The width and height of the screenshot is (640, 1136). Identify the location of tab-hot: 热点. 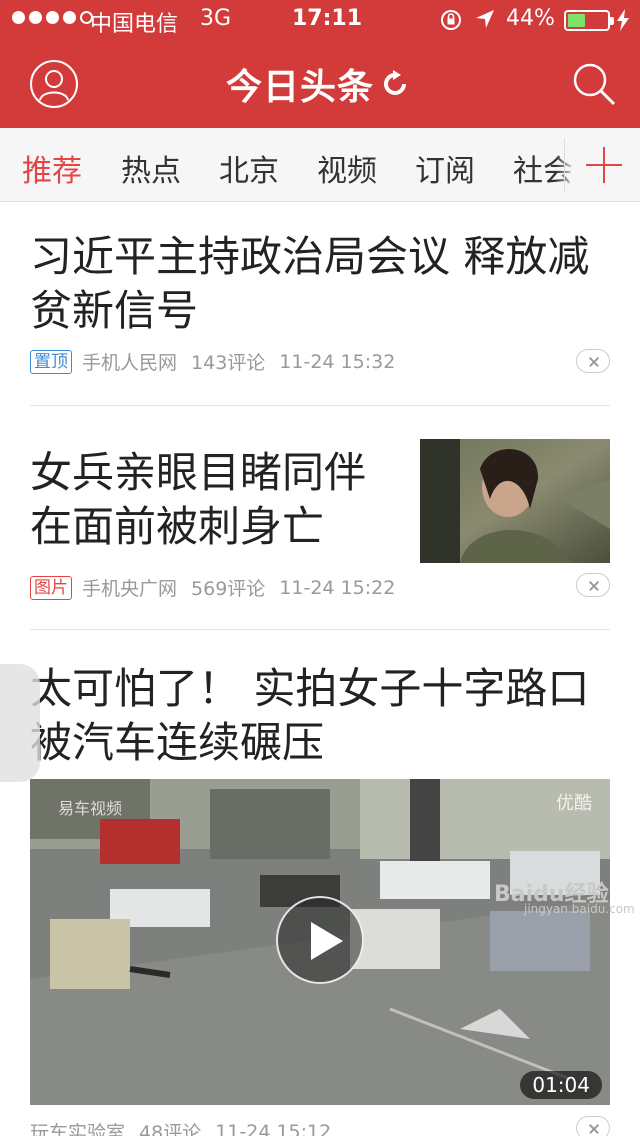
(151, 168).